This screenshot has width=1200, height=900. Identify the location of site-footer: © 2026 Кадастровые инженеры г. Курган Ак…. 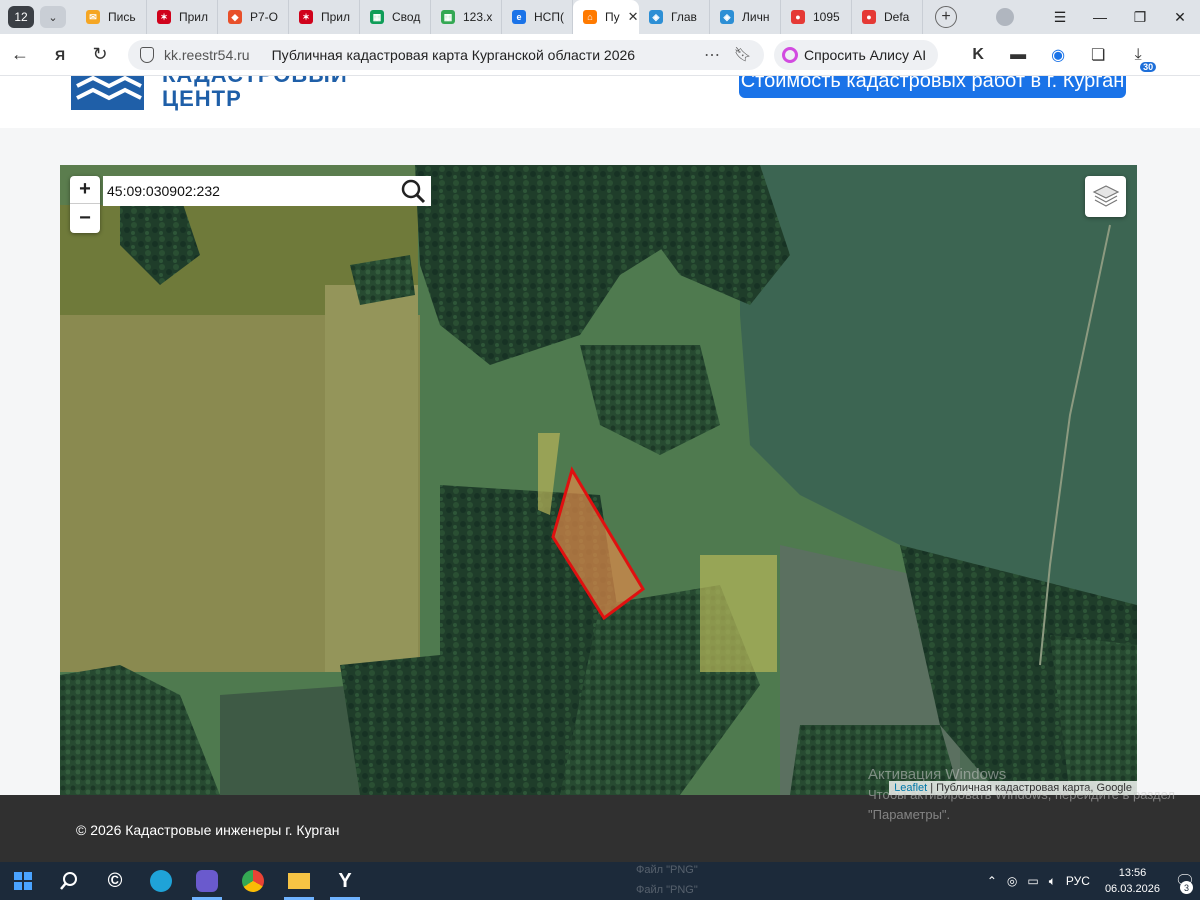
(600, 814).